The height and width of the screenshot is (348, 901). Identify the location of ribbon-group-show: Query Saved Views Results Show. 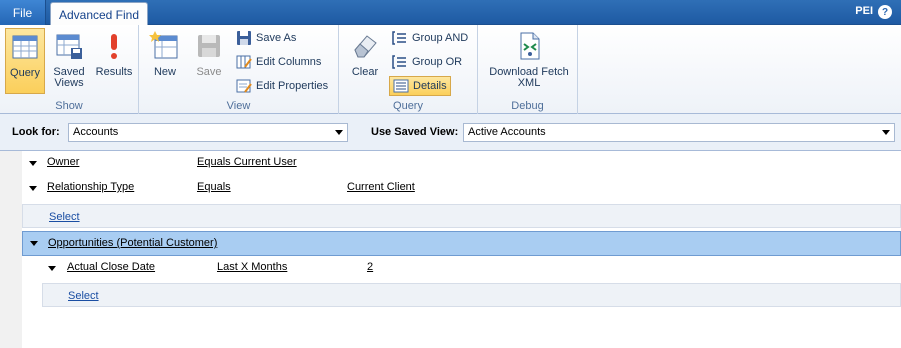
(69, 69).